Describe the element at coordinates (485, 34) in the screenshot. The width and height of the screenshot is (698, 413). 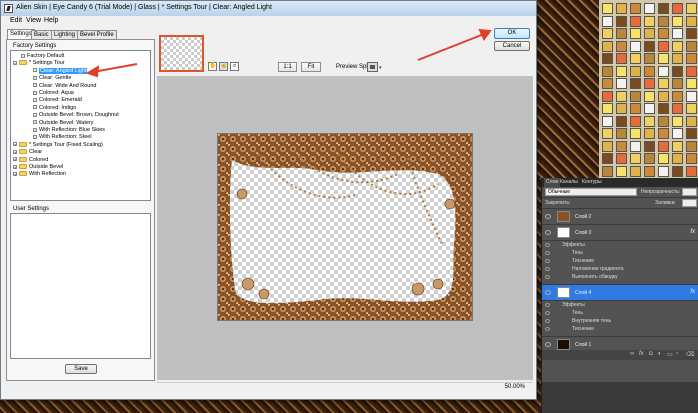
I see `arrow-head-ok` at that location.